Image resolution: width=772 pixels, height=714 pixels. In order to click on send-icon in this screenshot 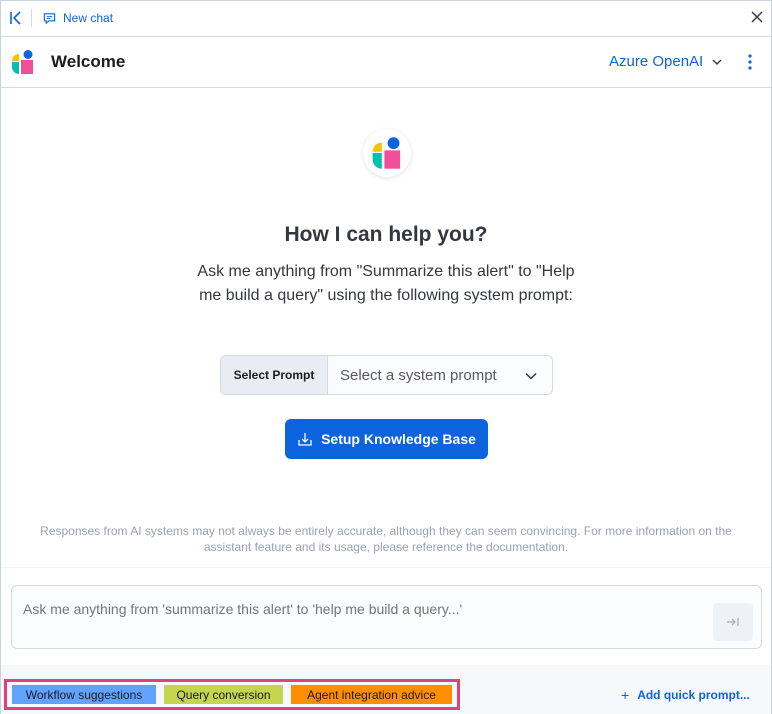, I will do `click(733, 622)`.